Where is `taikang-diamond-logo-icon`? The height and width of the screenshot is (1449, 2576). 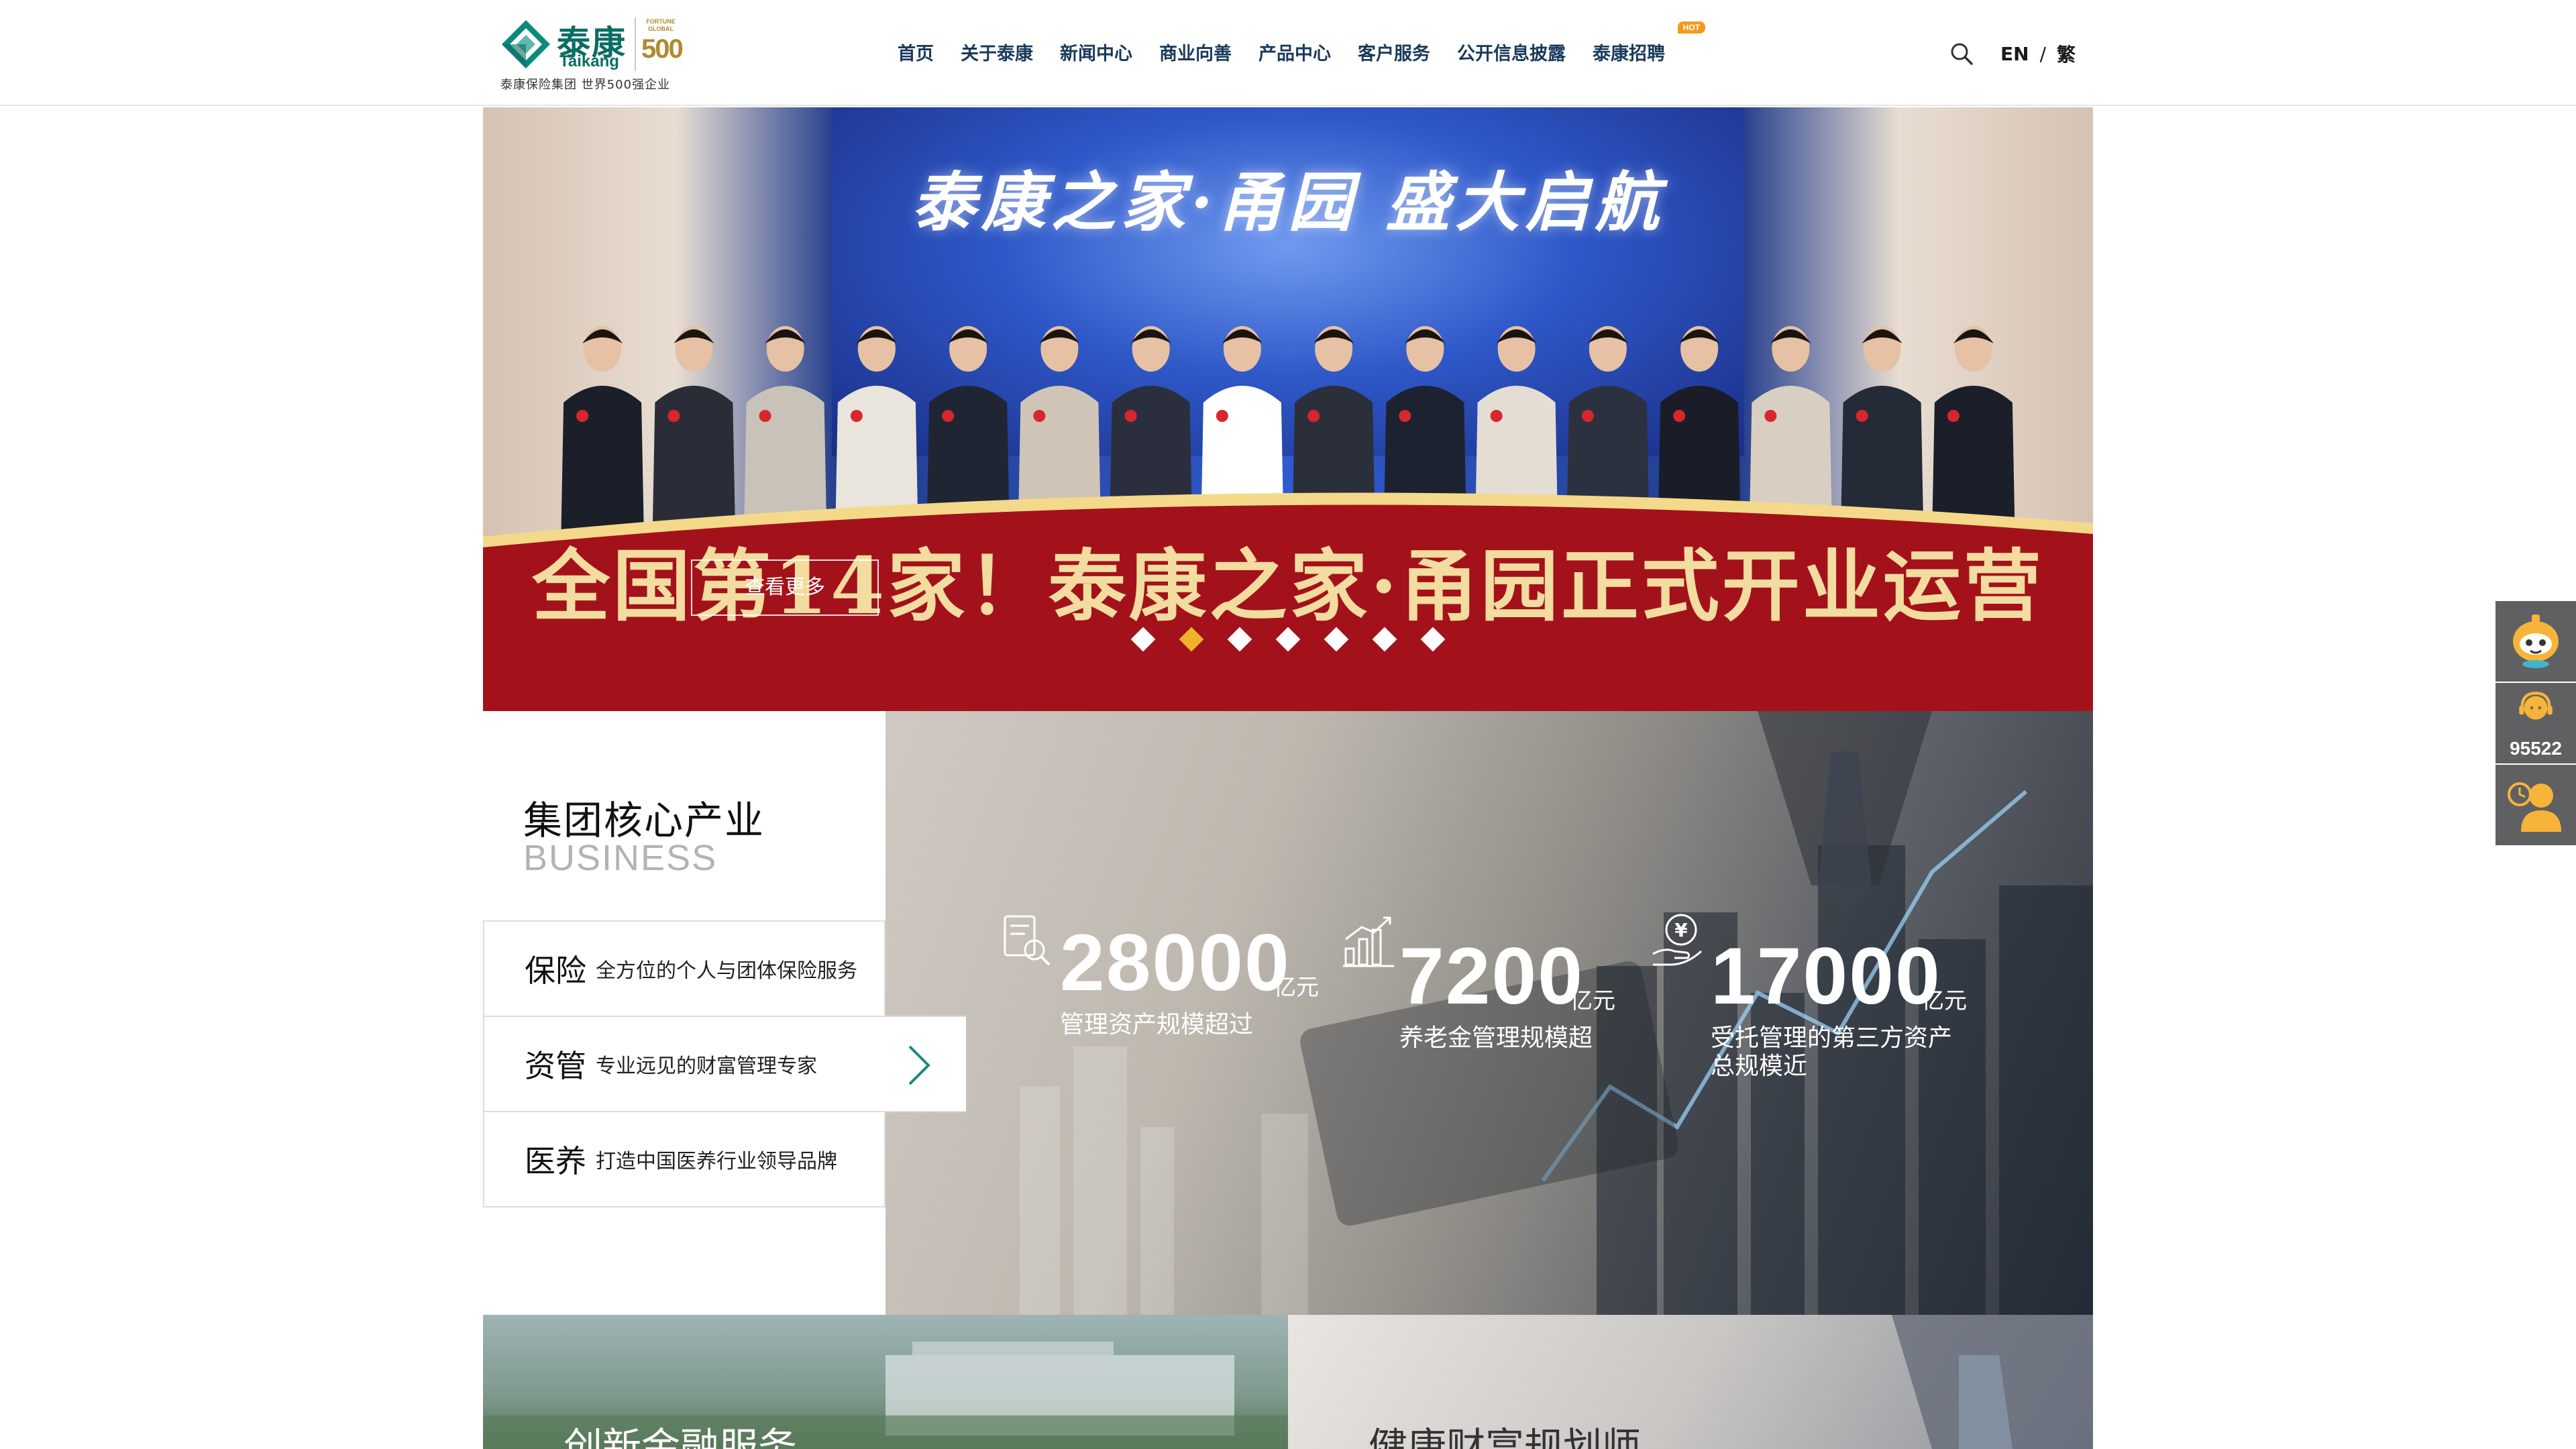
taikang-diamond-logo-icon is located at coordinates (526, 44).